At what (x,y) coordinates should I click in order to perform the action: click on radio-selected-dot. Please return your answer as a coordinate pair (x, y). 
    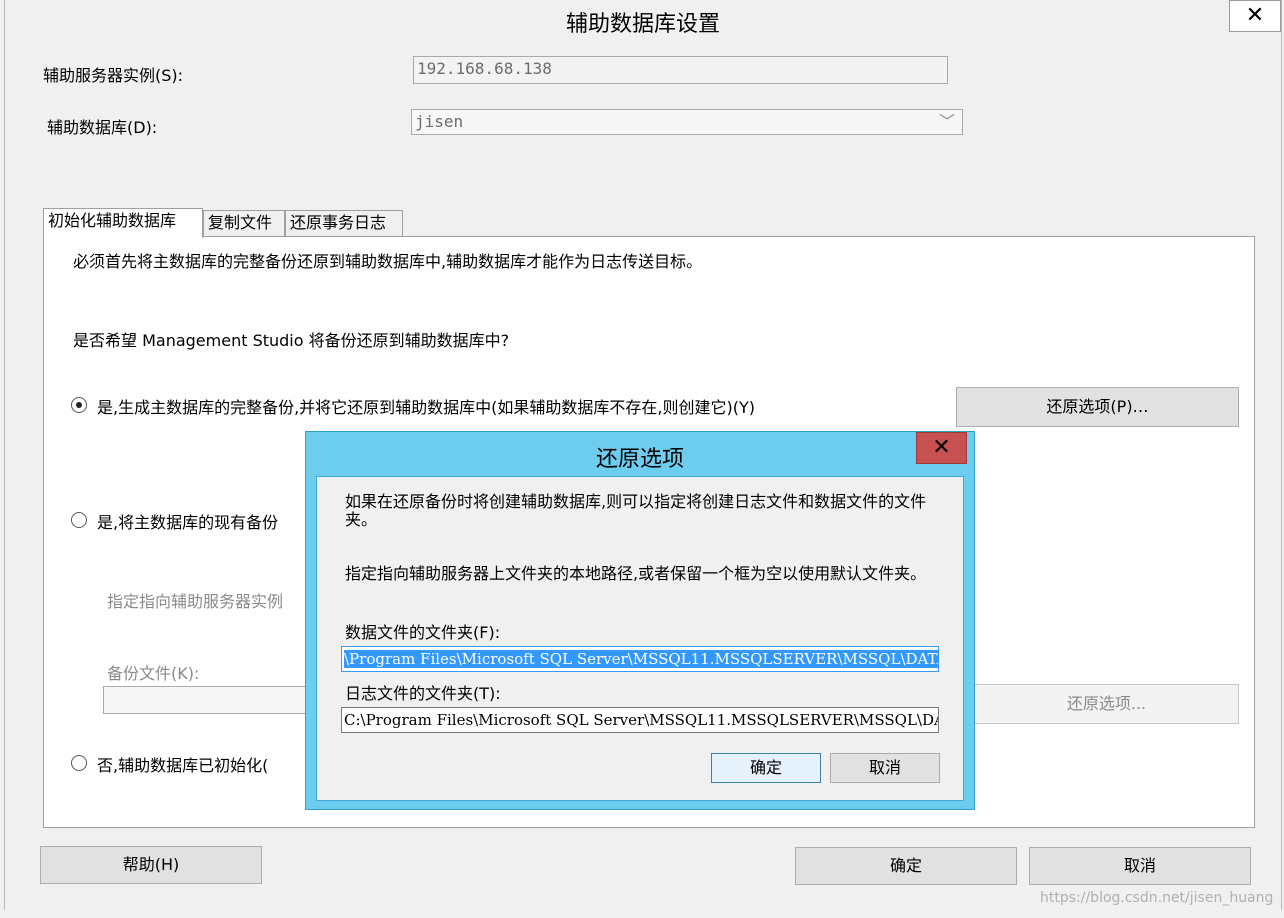
    Looking at the image, I should click on (79, 405).